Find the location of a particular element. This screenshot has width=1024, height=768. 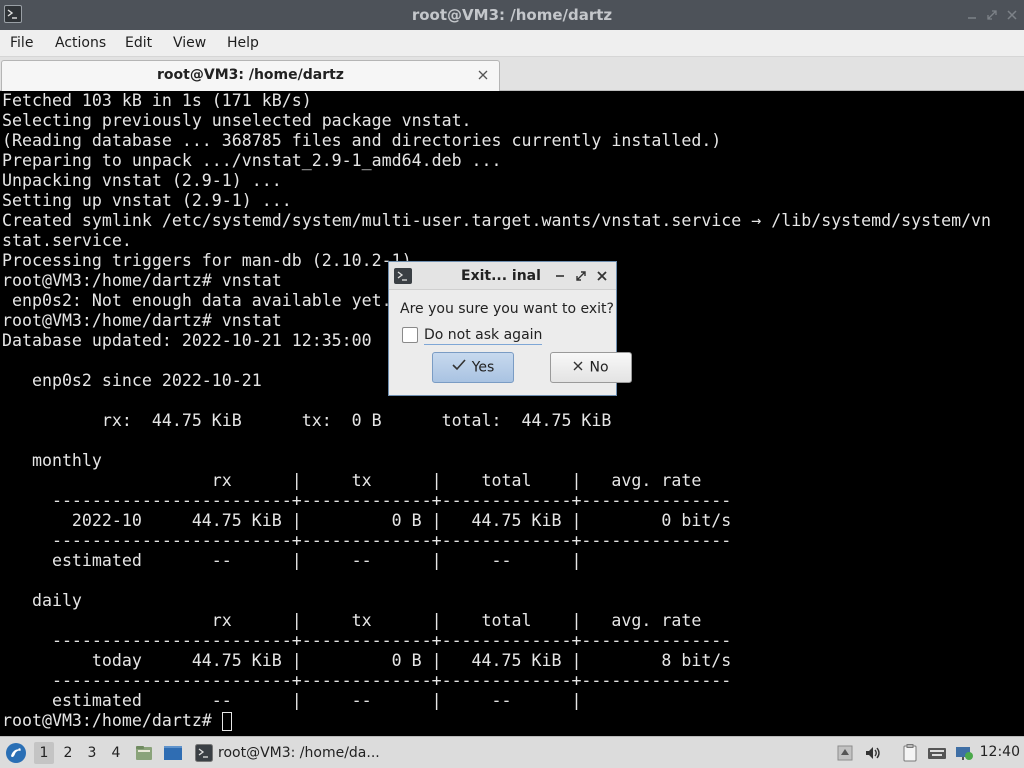

terminal-line: Fetched 103 kB in 1s (171 kB/s) is located at coordinates (157, 100).